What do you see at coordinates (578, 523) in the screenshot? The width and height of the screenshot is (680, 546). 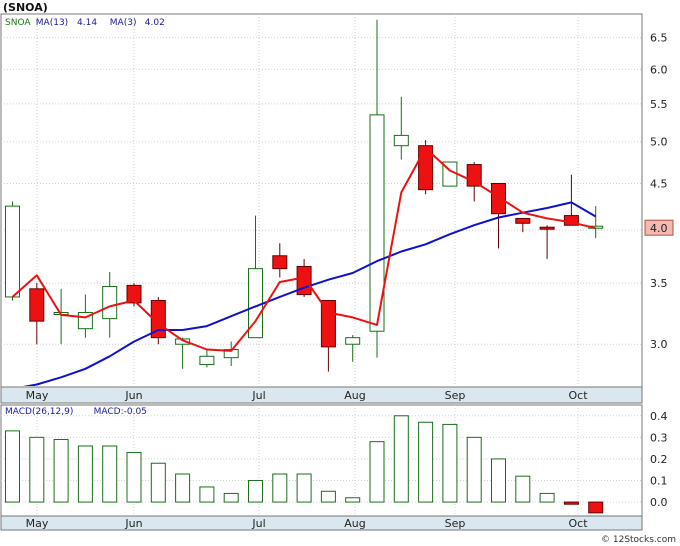 I see `macd-month-label: Oct` at bounding box center [578, 523].